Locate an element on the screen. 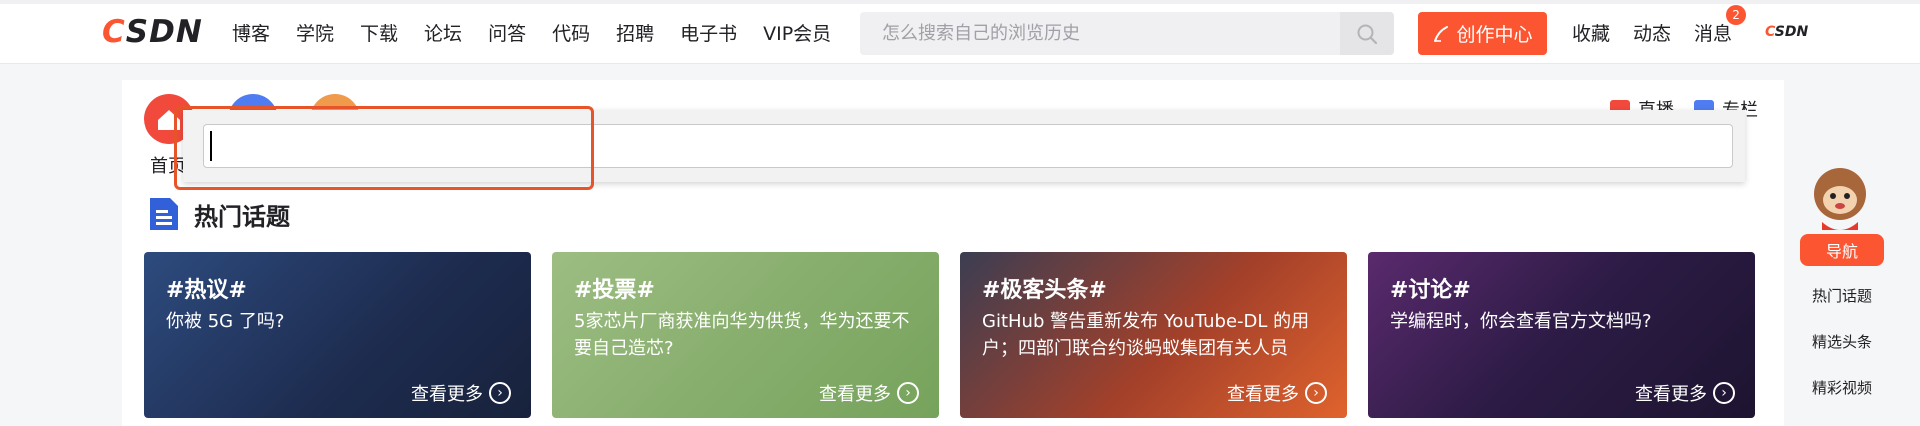 The height and width of the screenshot is (426, 1920). csdn-logo: C SDN is located at coordinates (152, 32).